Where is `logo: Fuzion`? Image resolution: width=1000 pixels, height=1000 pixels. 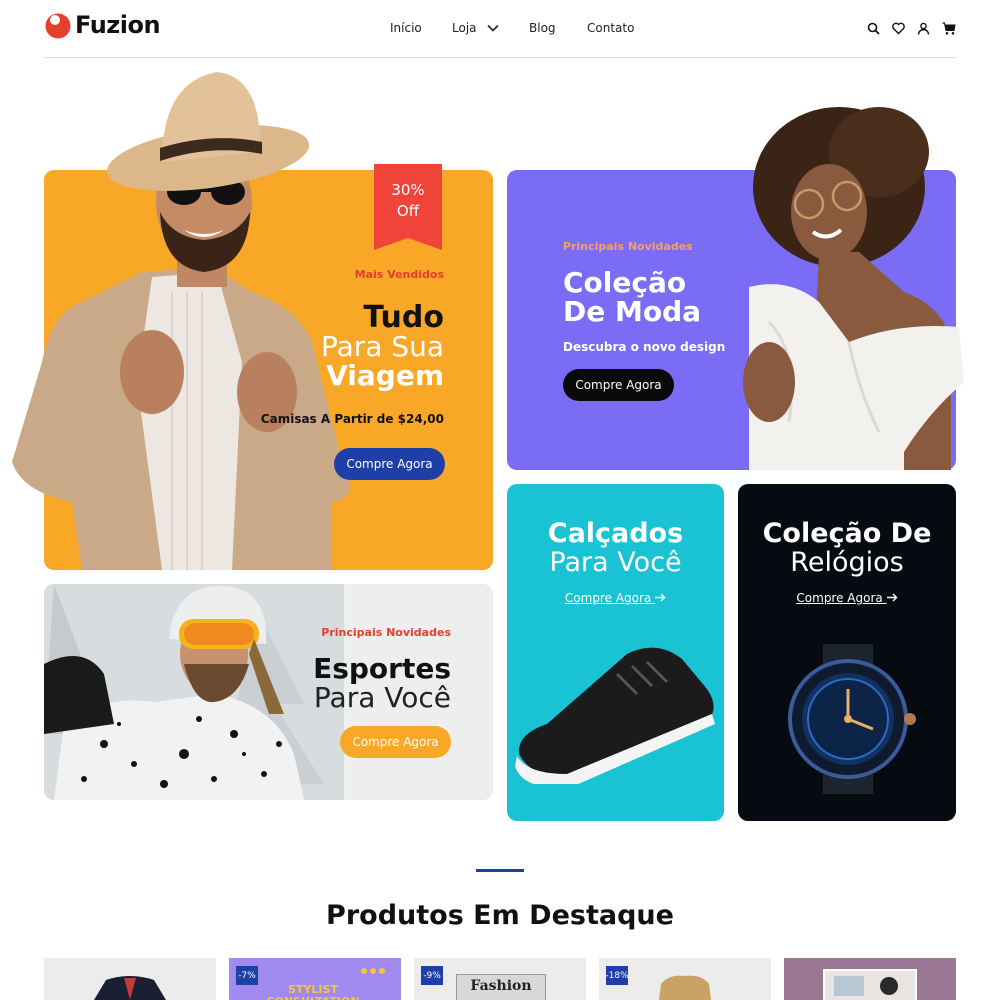
logo: Fuzion is located at coordinates (102, 25).